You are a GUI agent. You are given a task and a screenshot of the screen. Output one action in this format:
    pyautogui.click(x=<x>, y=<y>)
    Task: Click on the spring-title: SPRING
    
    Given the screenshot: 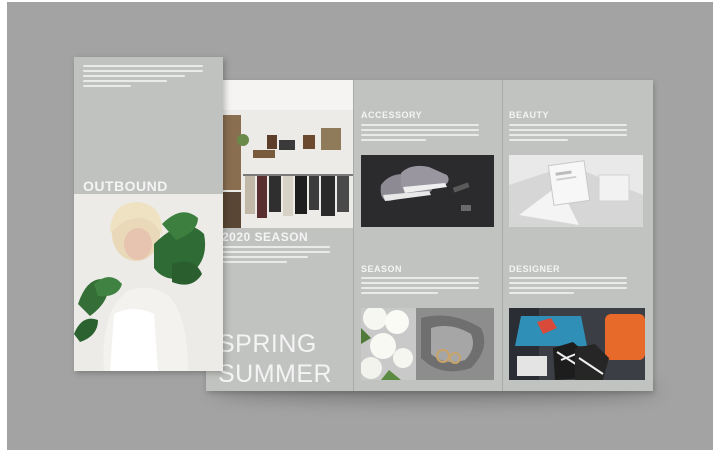 What is the action you would take?
    pyautogui.click(x=267, y=344)
    